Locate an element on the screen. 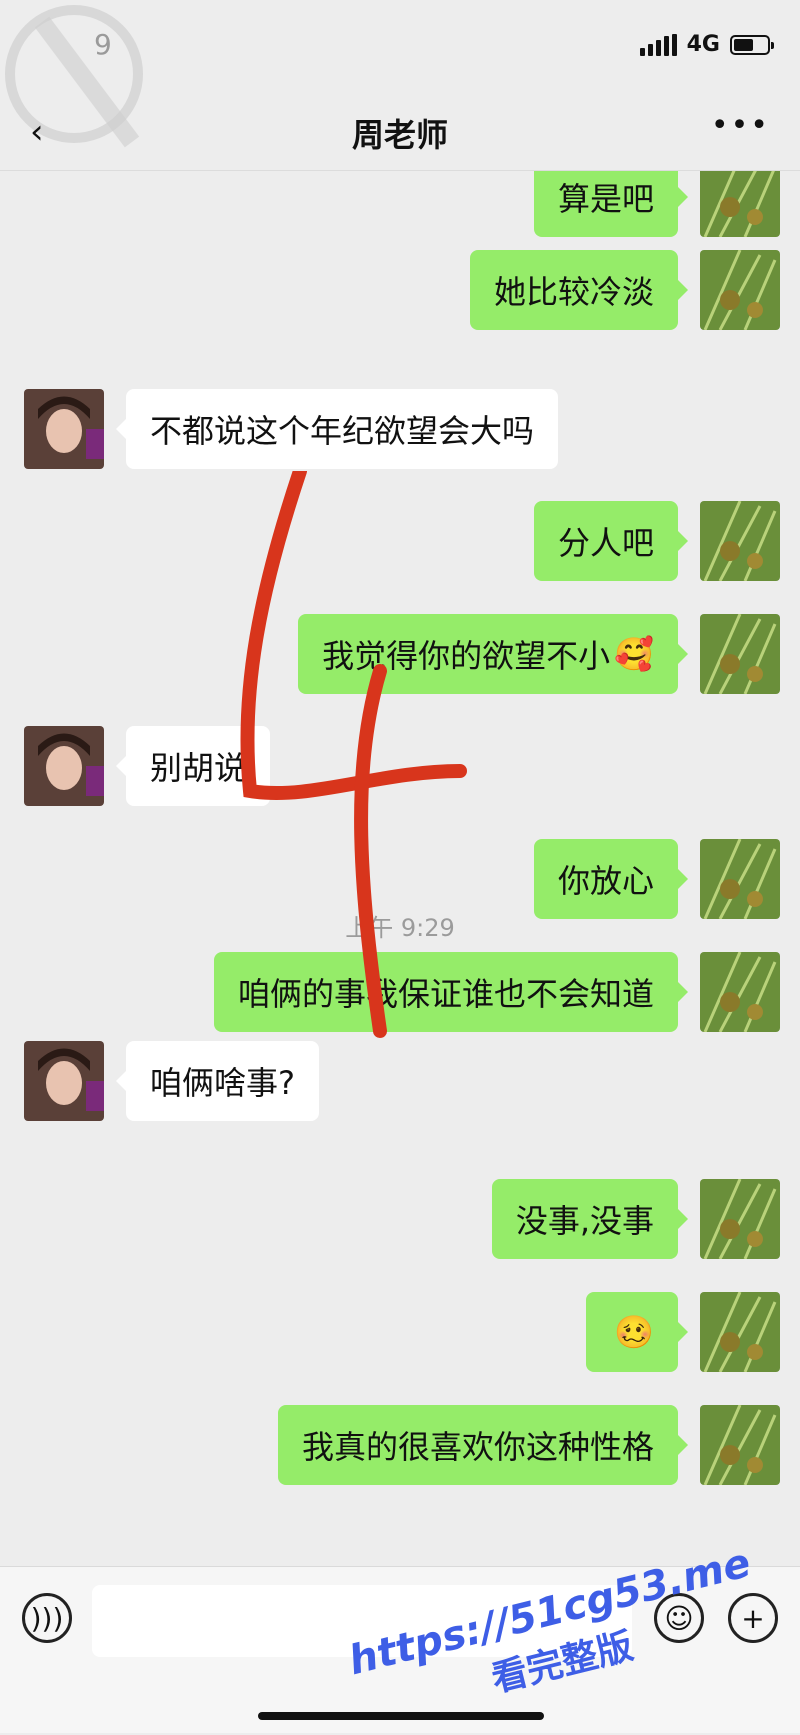  message-bubble: 算是吧 is located at coordinates (611, 204).